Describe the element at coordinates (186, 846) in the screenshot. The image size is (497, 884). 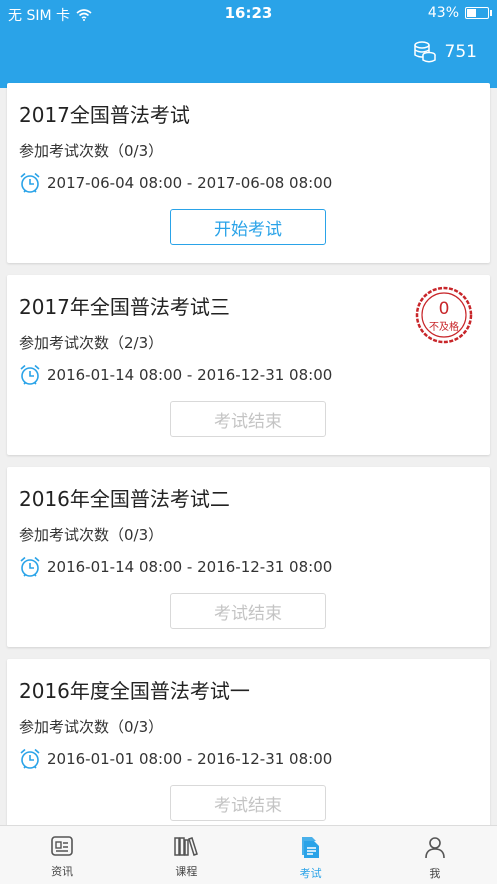
I see `books-icon` at that location.